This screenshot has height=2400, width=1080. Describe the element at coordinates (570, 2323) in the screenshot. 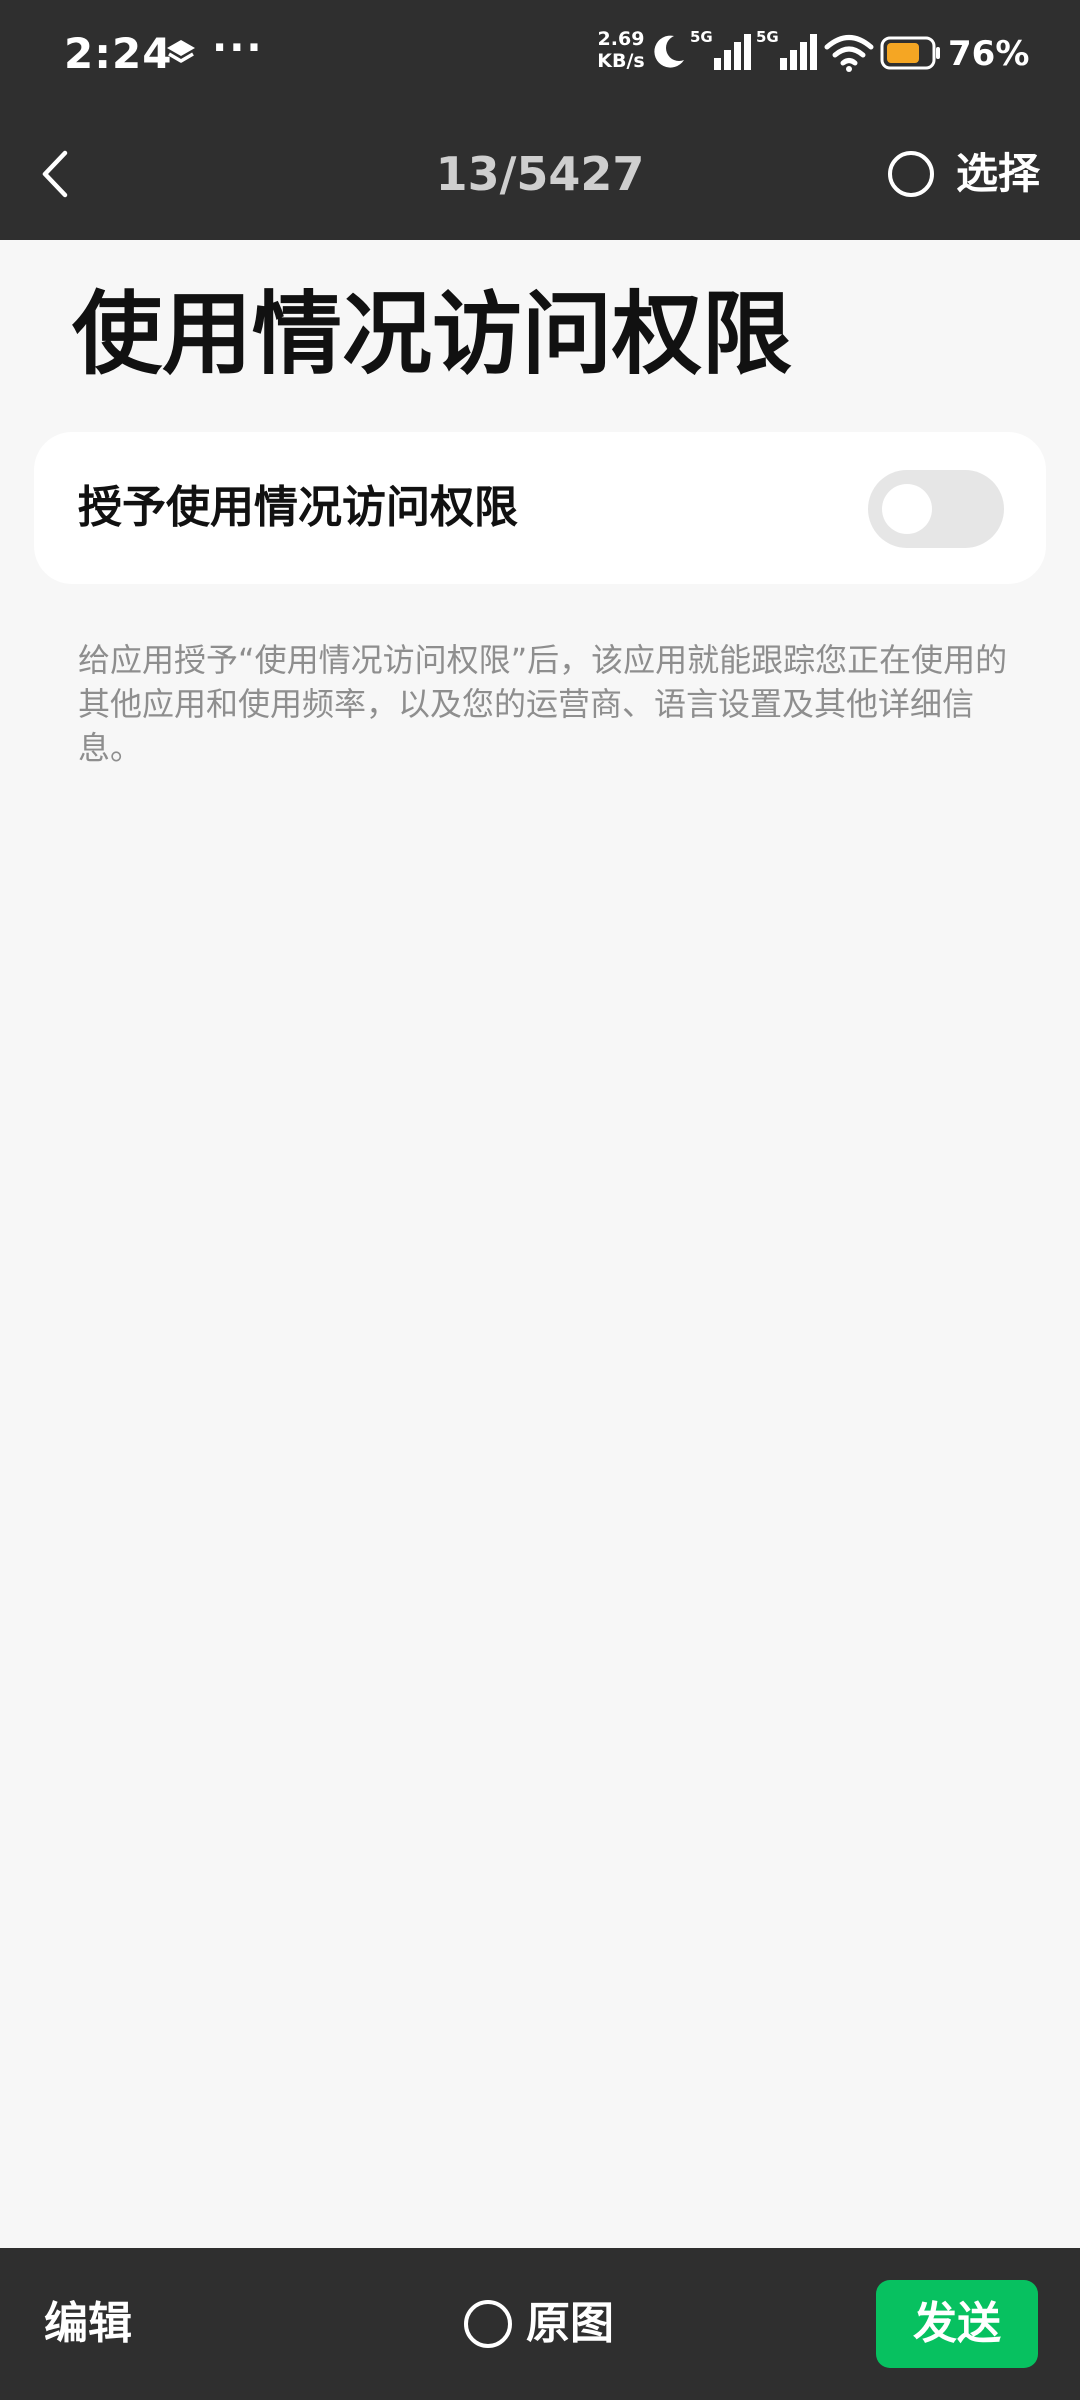

I see `original-label: 原图` at that location.